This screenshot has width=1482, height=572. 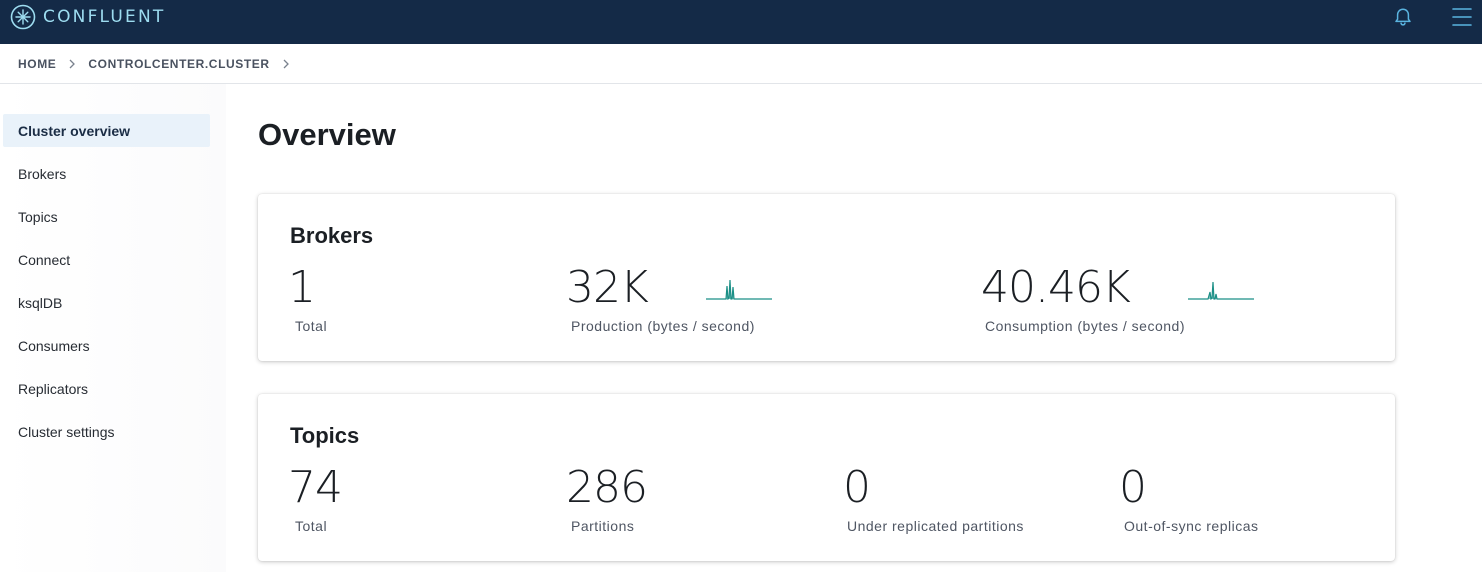 What do you see at coordinates (663, 326) in the screenshot?
I see `production-label: Production (bytes / second)` at bounding box center [663, 326].